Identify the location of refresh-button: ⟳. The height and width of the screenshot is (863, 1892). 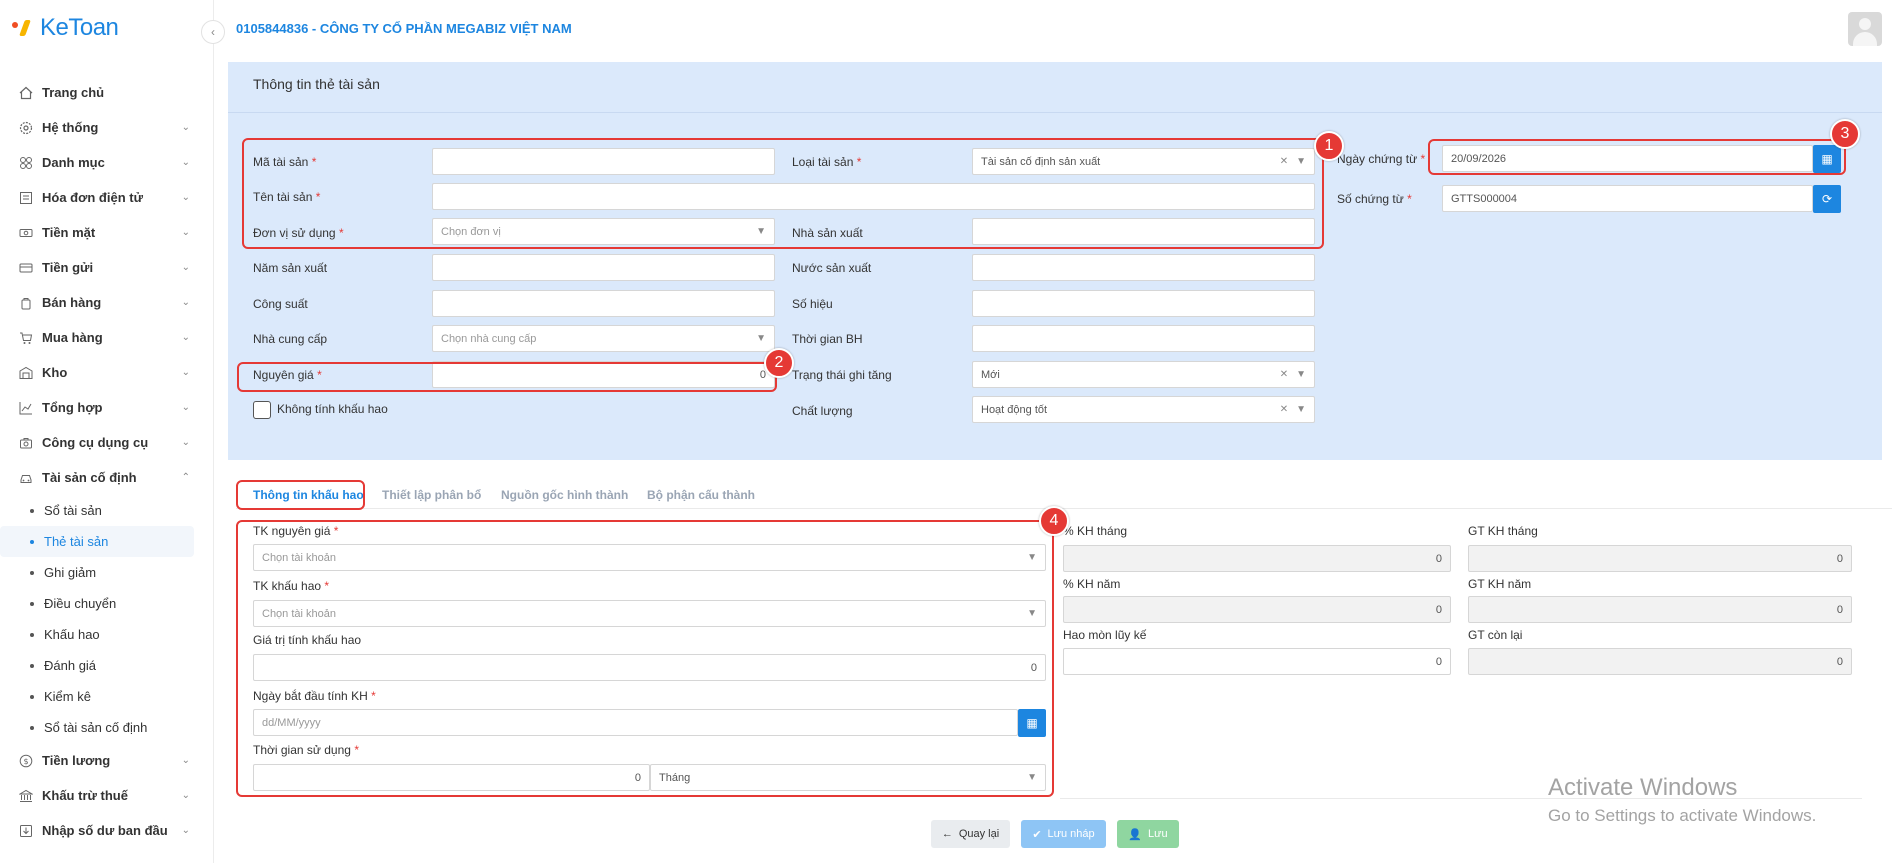
(1827, 199).